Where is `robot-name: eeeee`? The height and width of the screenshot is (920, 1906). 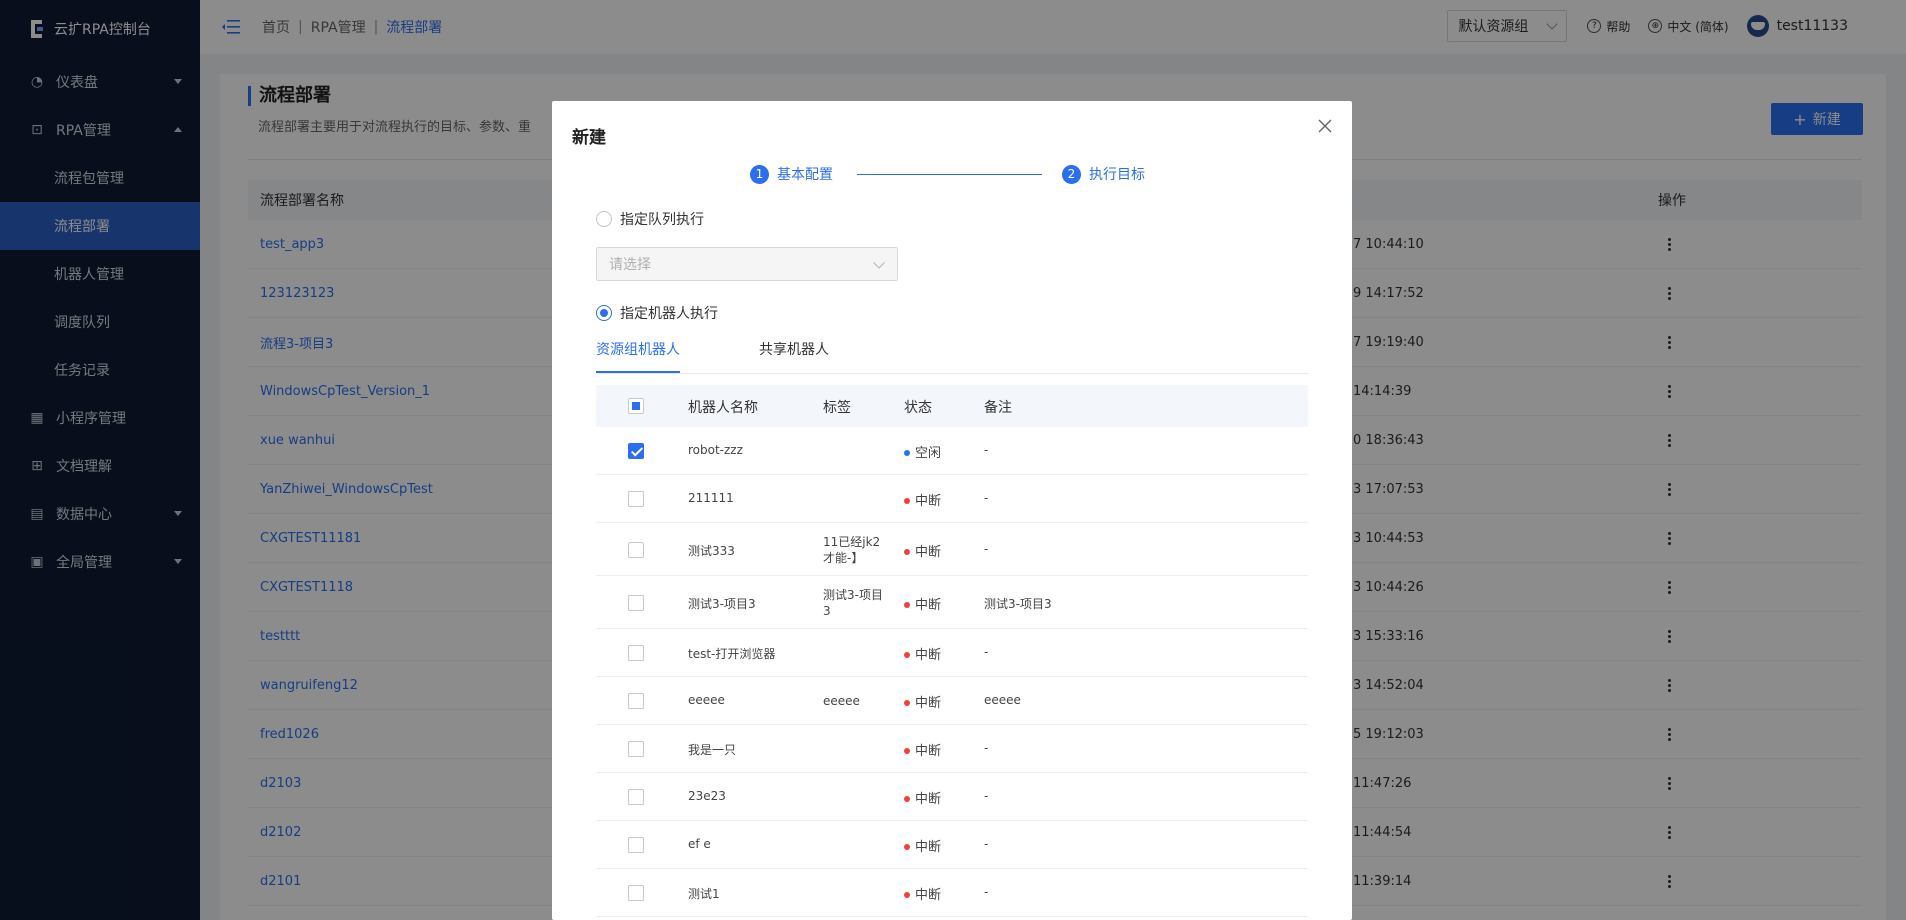 robot-name: eeeee is located at coordinates (706, 700).